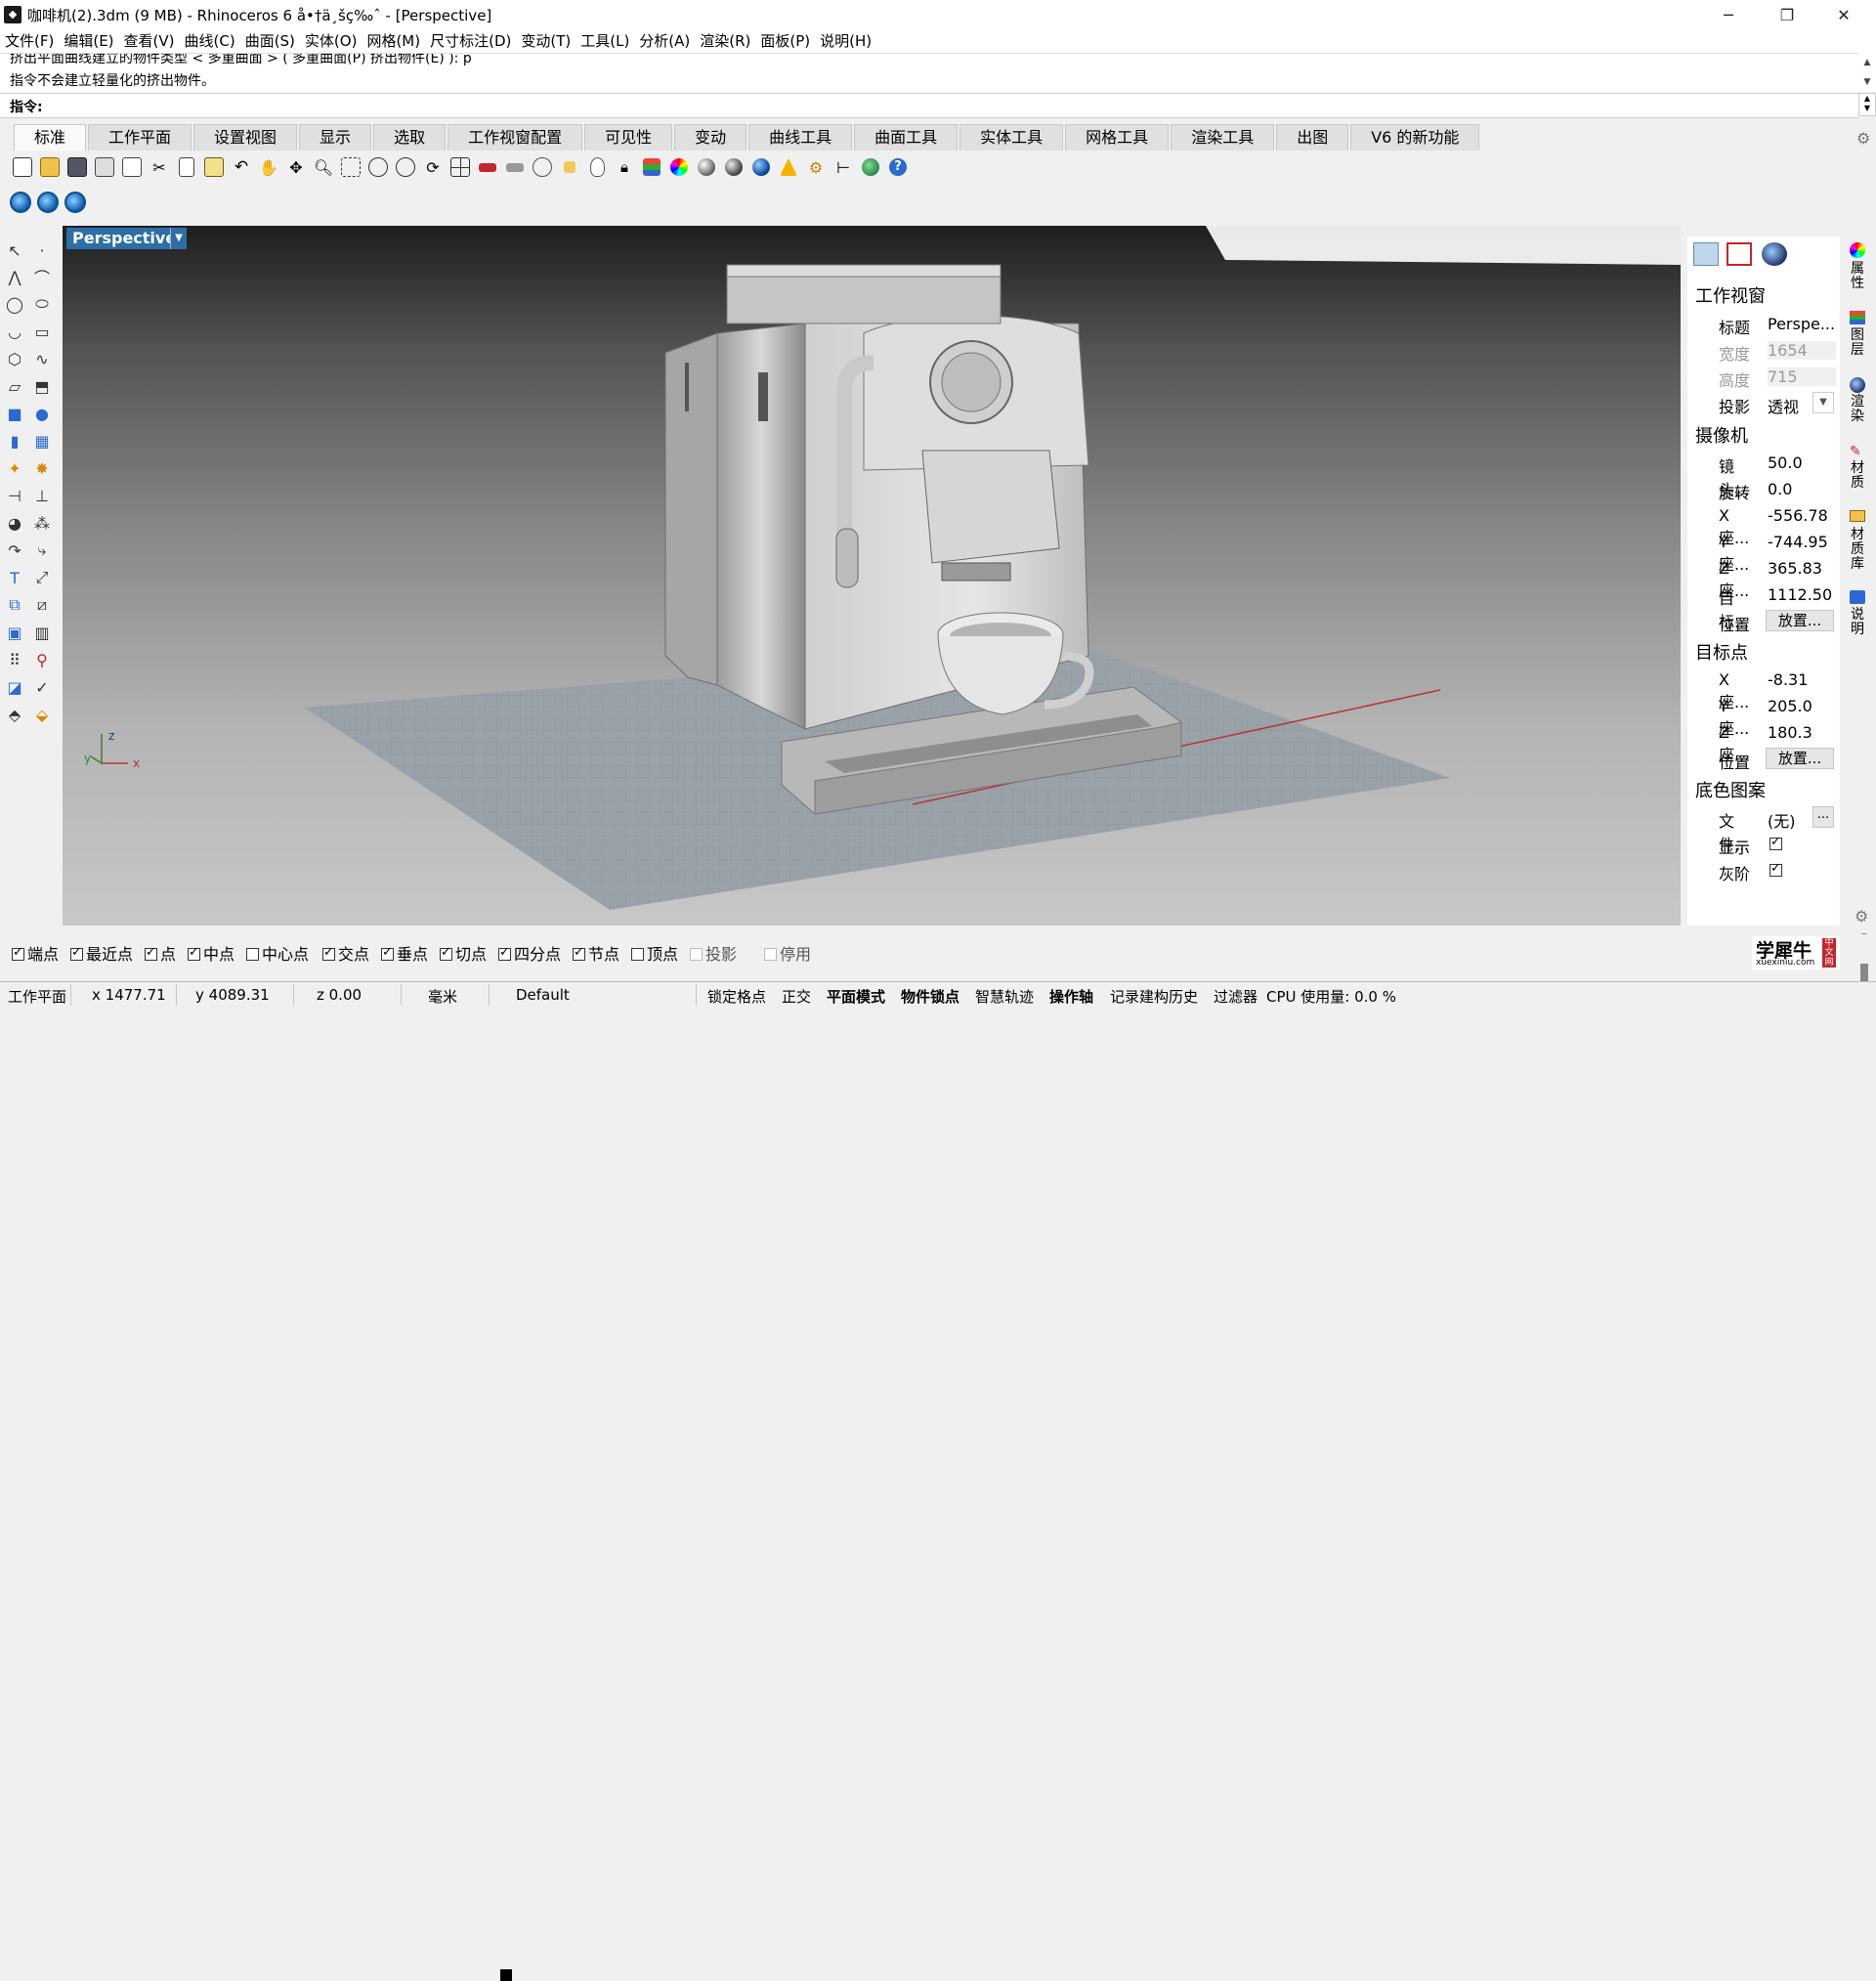  Describe the element at coordinates (845, 41) in the screenshot. I see `menu-help: 说明(H)` at that location.